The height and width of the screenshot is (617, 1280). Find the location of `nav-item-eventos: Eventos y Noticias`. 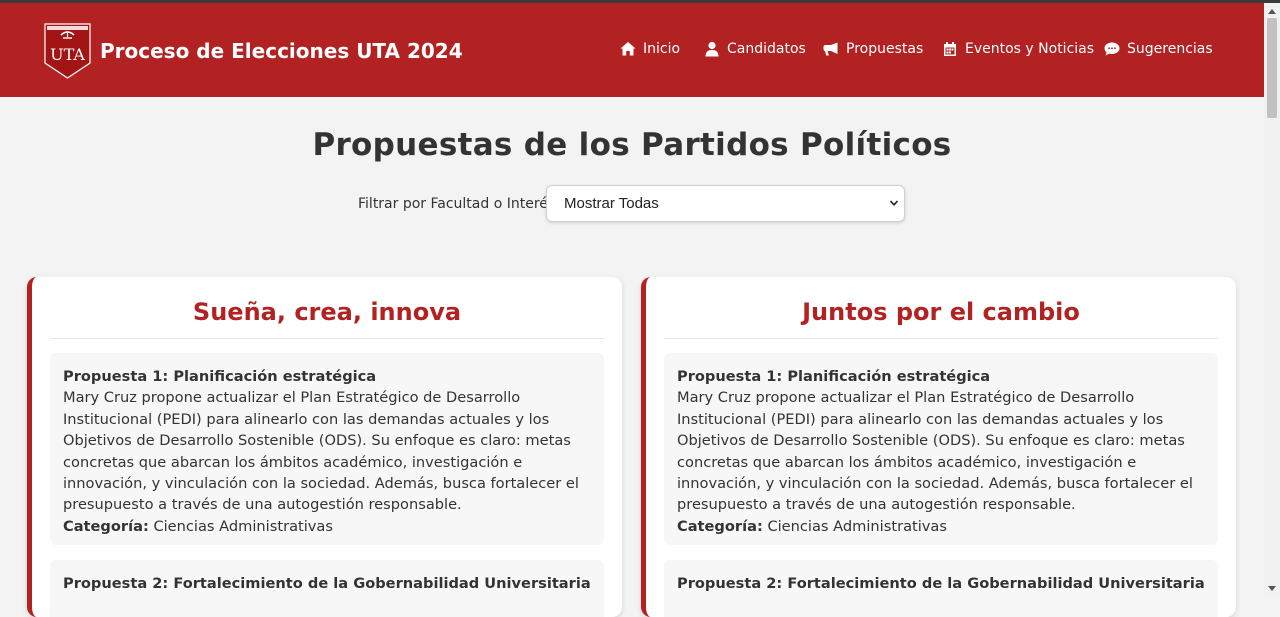

nav-item-eventos: Eventos y Noticias is located at coordinates (1018, 49).